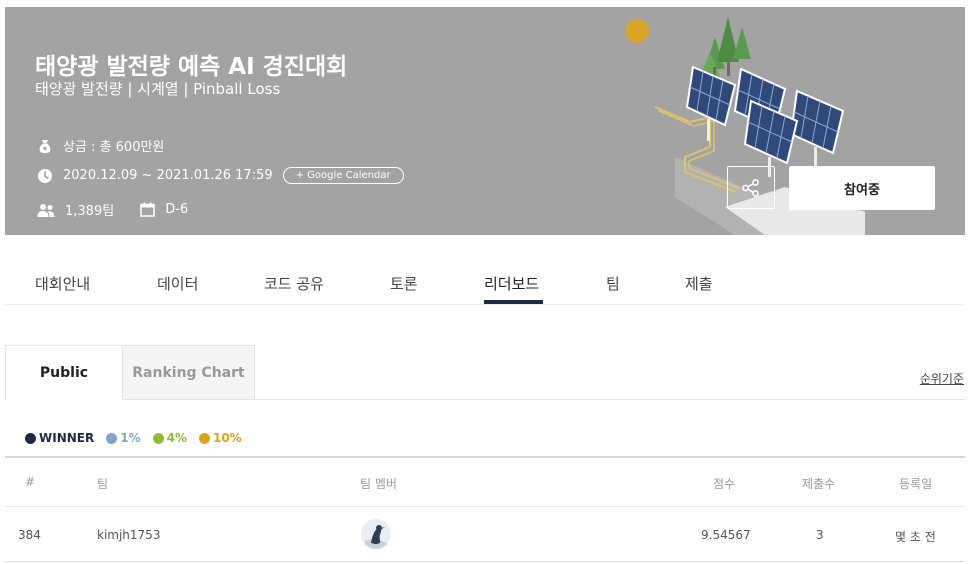 Image resolution: width=970 pixels, height=564 pixels. I want to click on period-text: 2020.12.09 ~ 2021.01.26 17:59, so click(168, 175).